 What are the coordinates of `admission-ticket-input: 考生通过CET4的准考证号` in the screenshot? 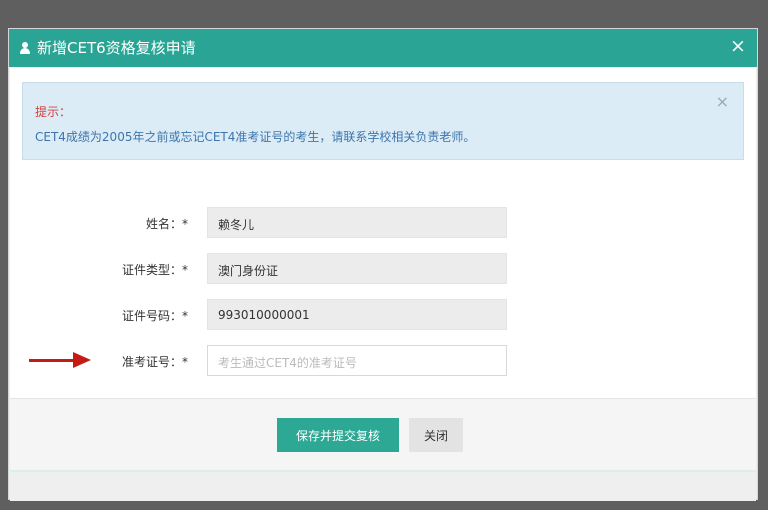 It's located at (357, 360).